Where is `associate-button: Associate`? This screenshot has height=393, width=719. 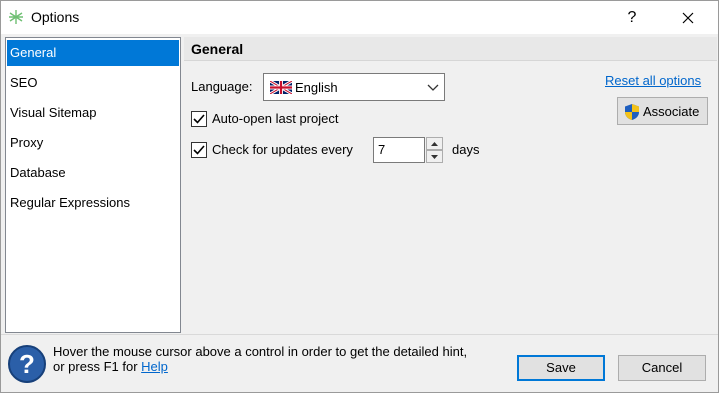
associate-button: Associate is located at coordinates (662, 111).